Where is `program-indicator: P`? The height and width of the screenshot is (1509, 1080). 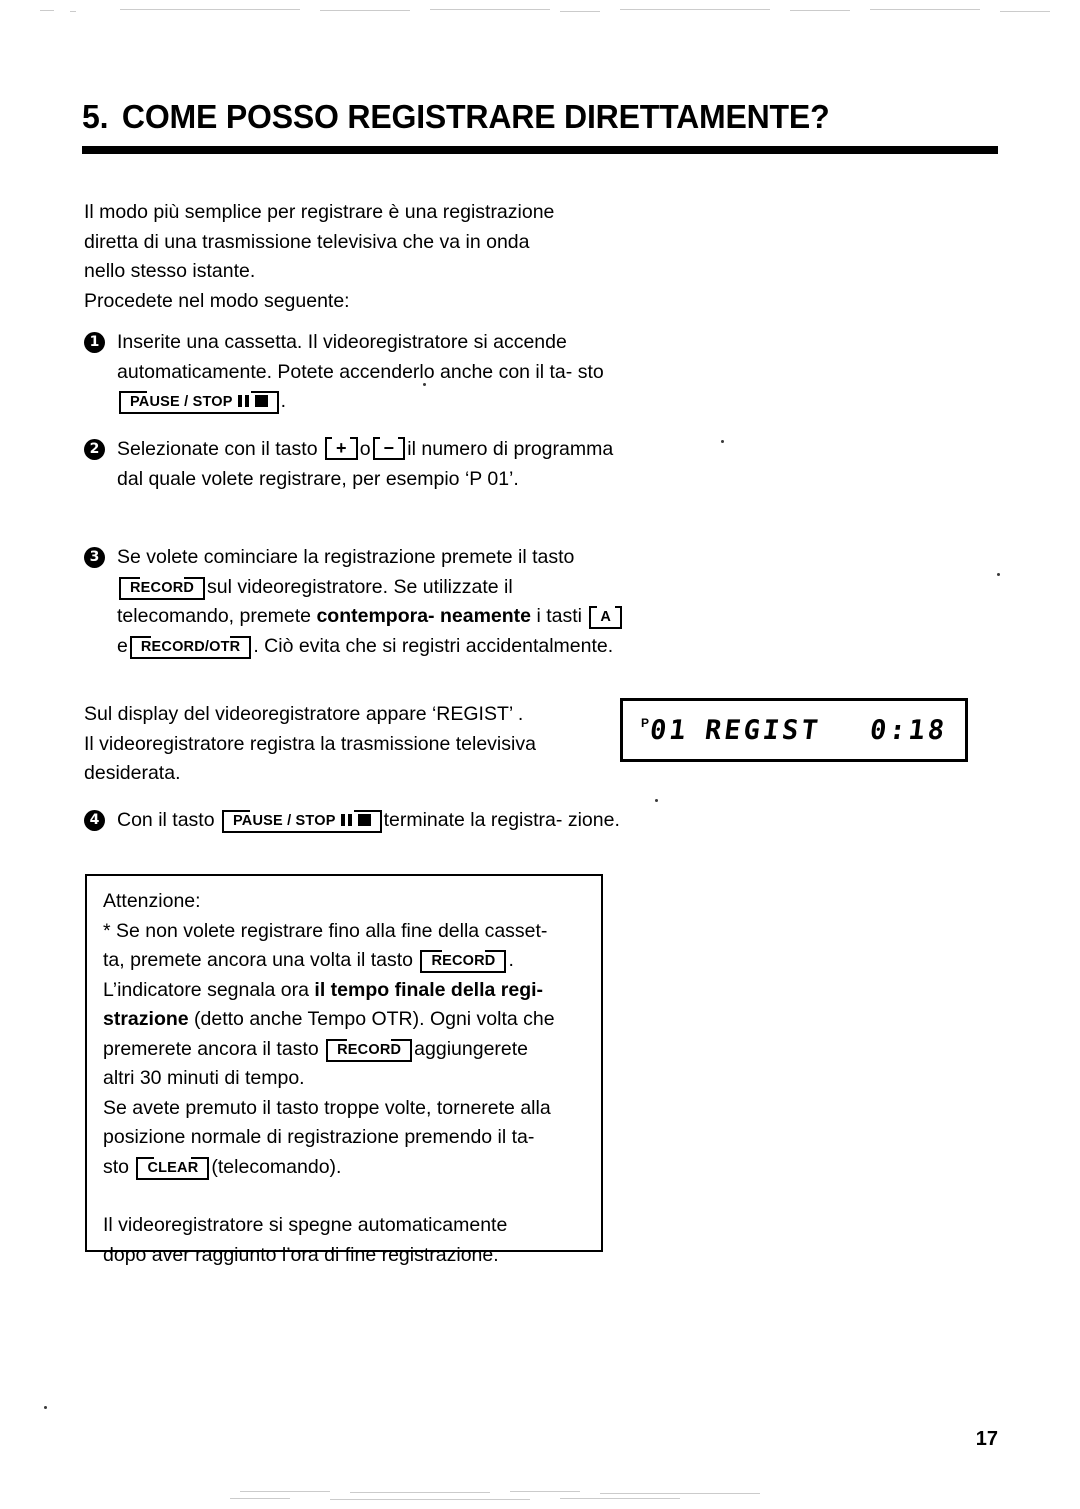 program-indicator: P is located at coordinates (645, 723).